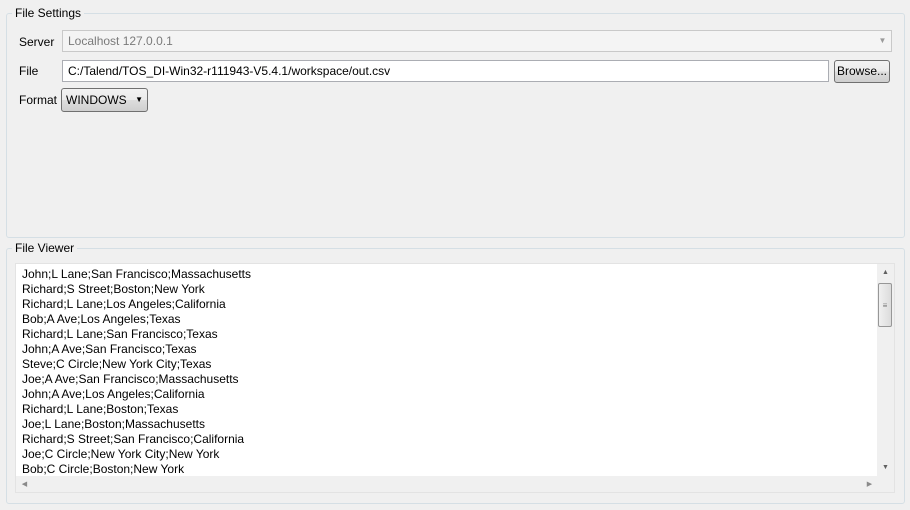 The height and width of the screenshot is (510, 910). Describe the element at coordinates (96, 100) in the screenshot. I see `format-select-value: WINDOWS` at that location.